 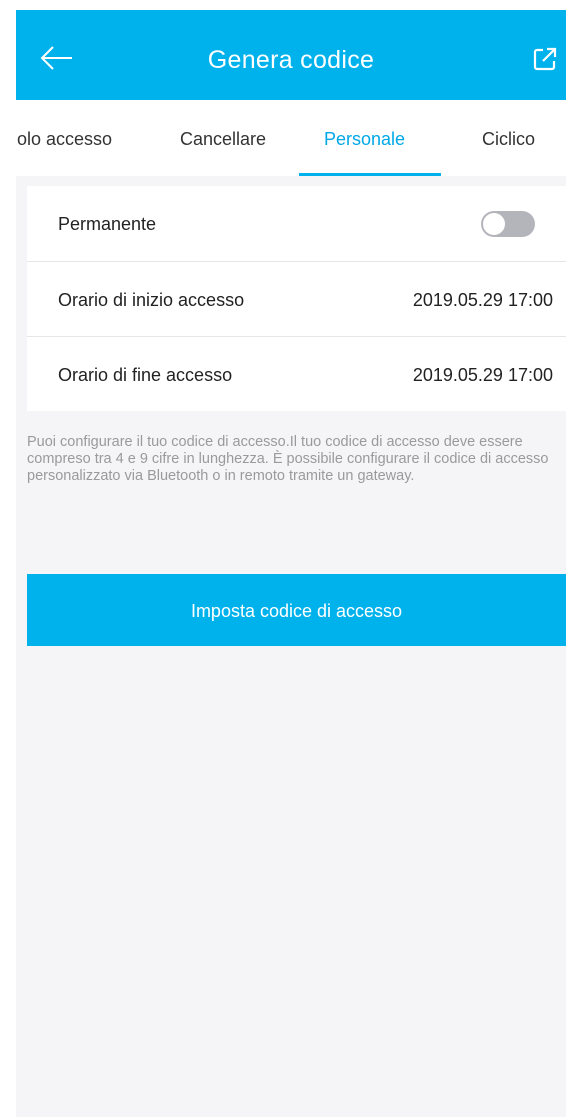 I want to click on permanent-toggle, so click(x=508, y=224).